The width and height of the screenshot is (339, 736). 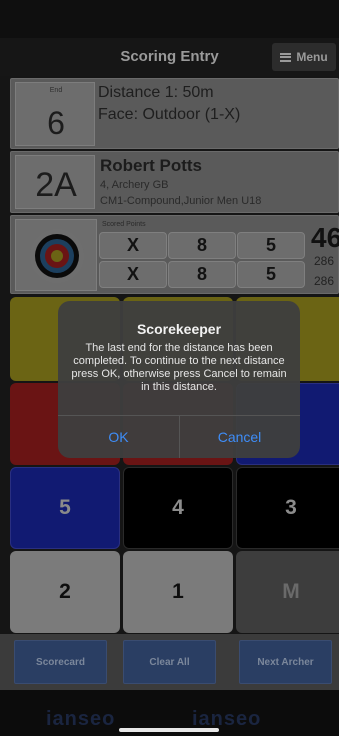 What do you see at coordinates (286, 57) in the screenshot?
I see `hamburger-icon` at bounding box center [286, 57].